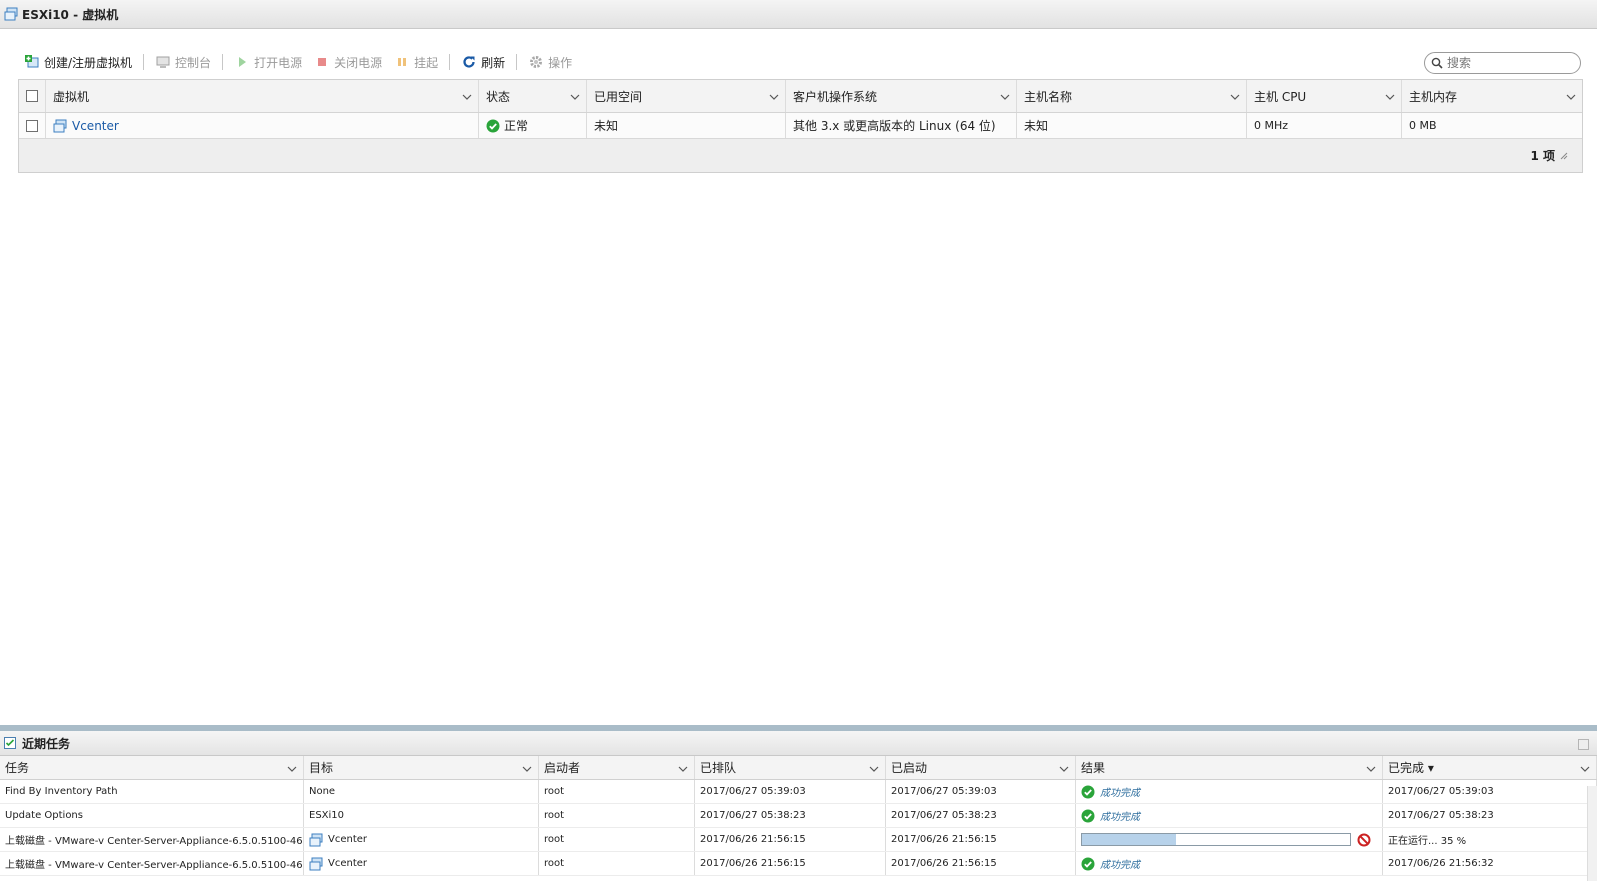 This screenshot has width=1597, height=881. What do you see at coordinates (78, 62) in the screenshot?
I see `create-vm-button: 创建/注册虚拟机` at bounding box center [78, 62].